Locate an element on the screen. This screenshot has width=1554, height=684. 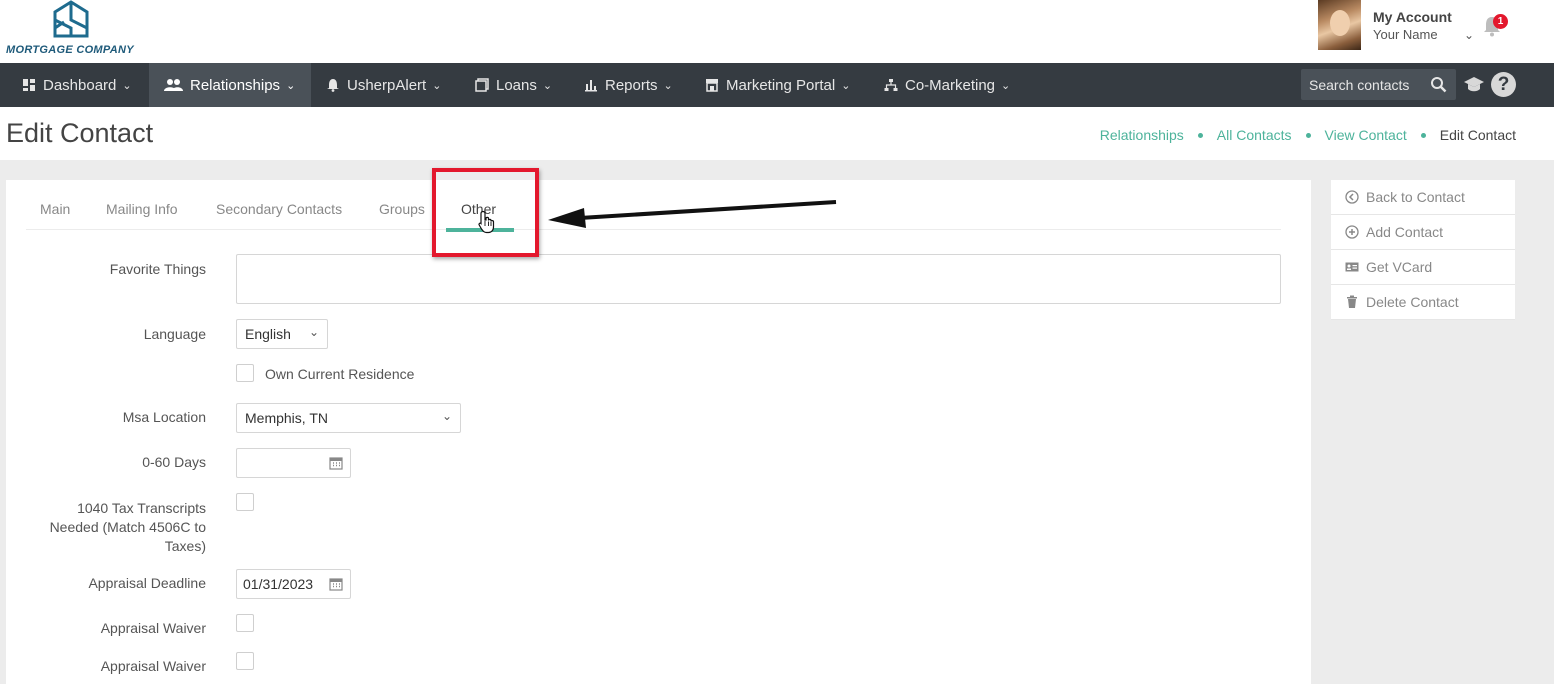
nav-relationships: Relationships ⌄ is located at coordinates (230, 85).